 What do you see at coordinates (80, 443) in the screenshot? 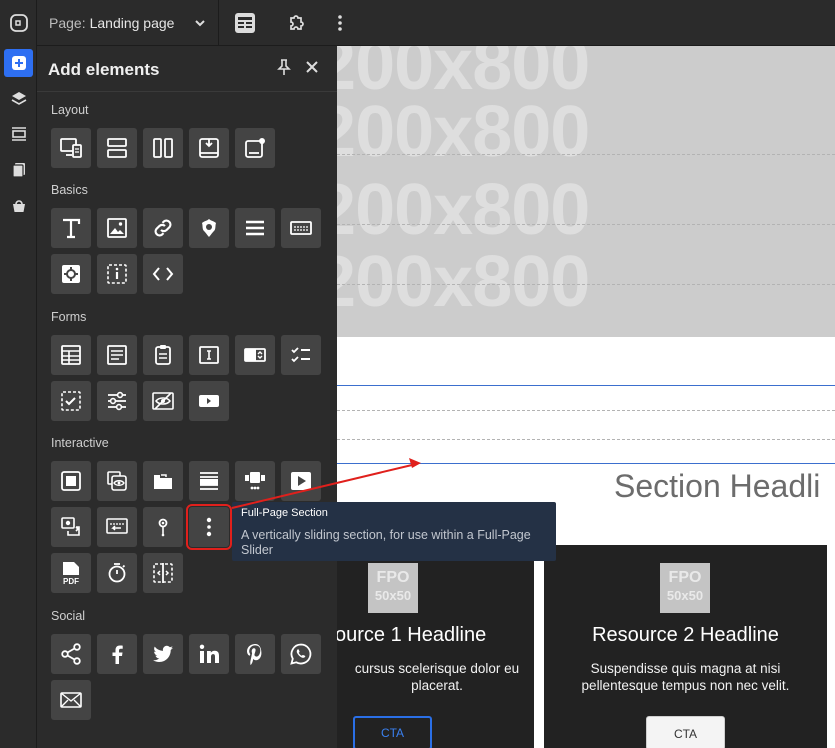
I see `section-label-interactive: Interactive` at bounding box center [80, 443].